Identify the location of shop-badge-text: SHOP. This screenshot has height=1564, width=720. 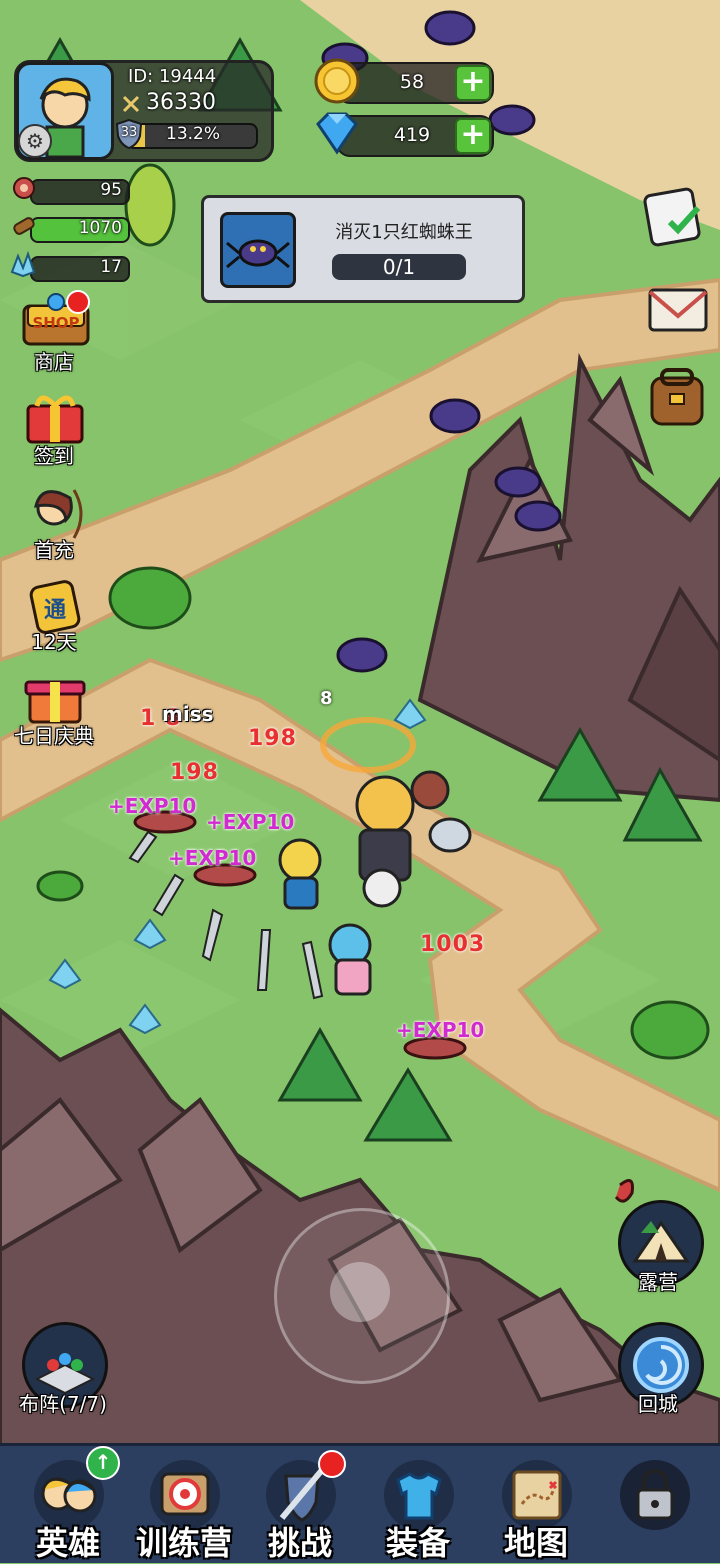
(56, 323).